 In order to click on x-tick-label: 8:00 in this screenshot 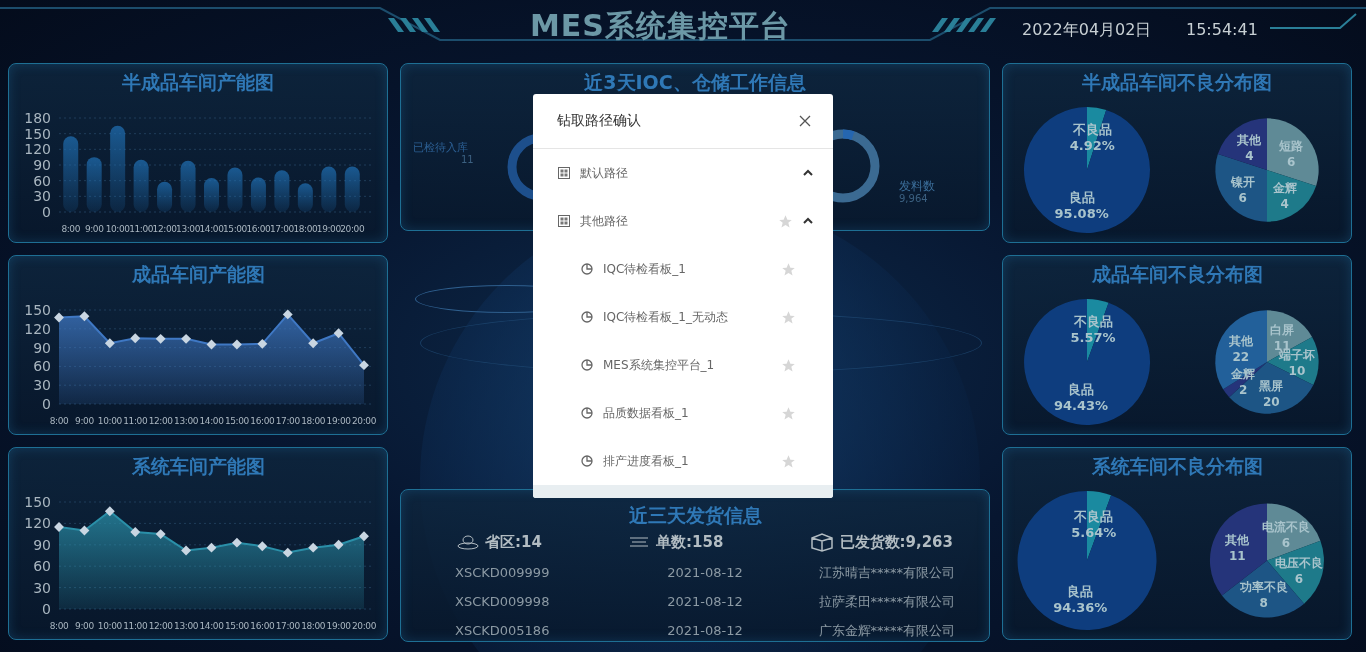, I will do `click(59, 421)`.